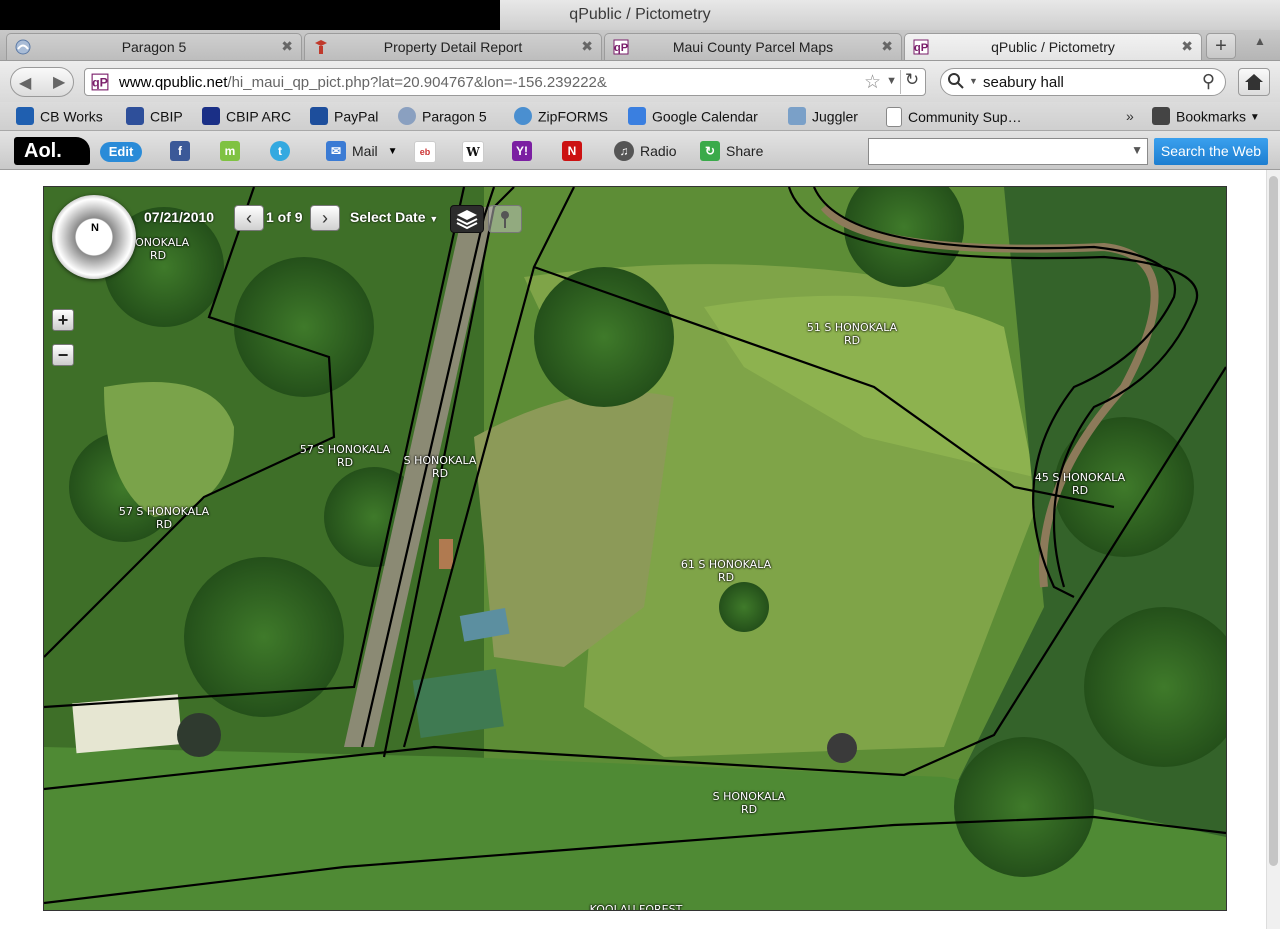  I want to click on search-engine-icon, so click(956, 81).